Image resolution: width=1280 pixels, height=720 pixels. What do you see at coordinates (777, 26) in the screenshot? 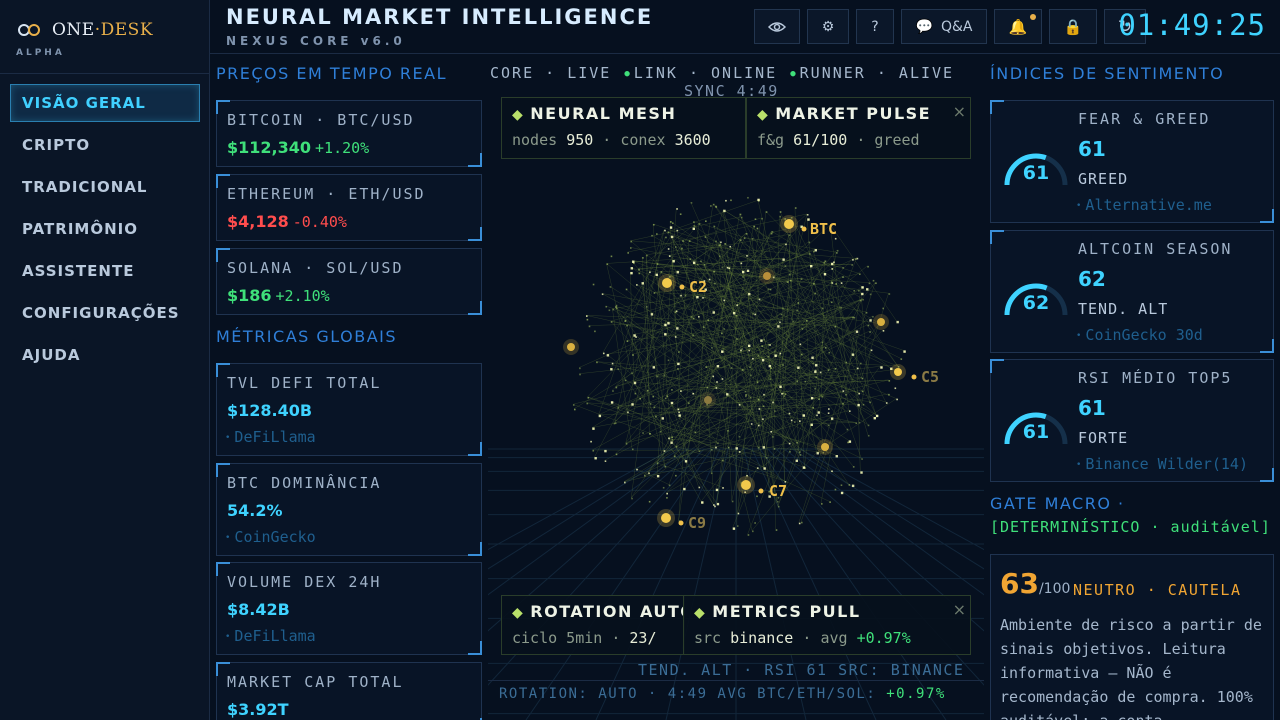
I see `eye-button` at bounding box center [777, 26].